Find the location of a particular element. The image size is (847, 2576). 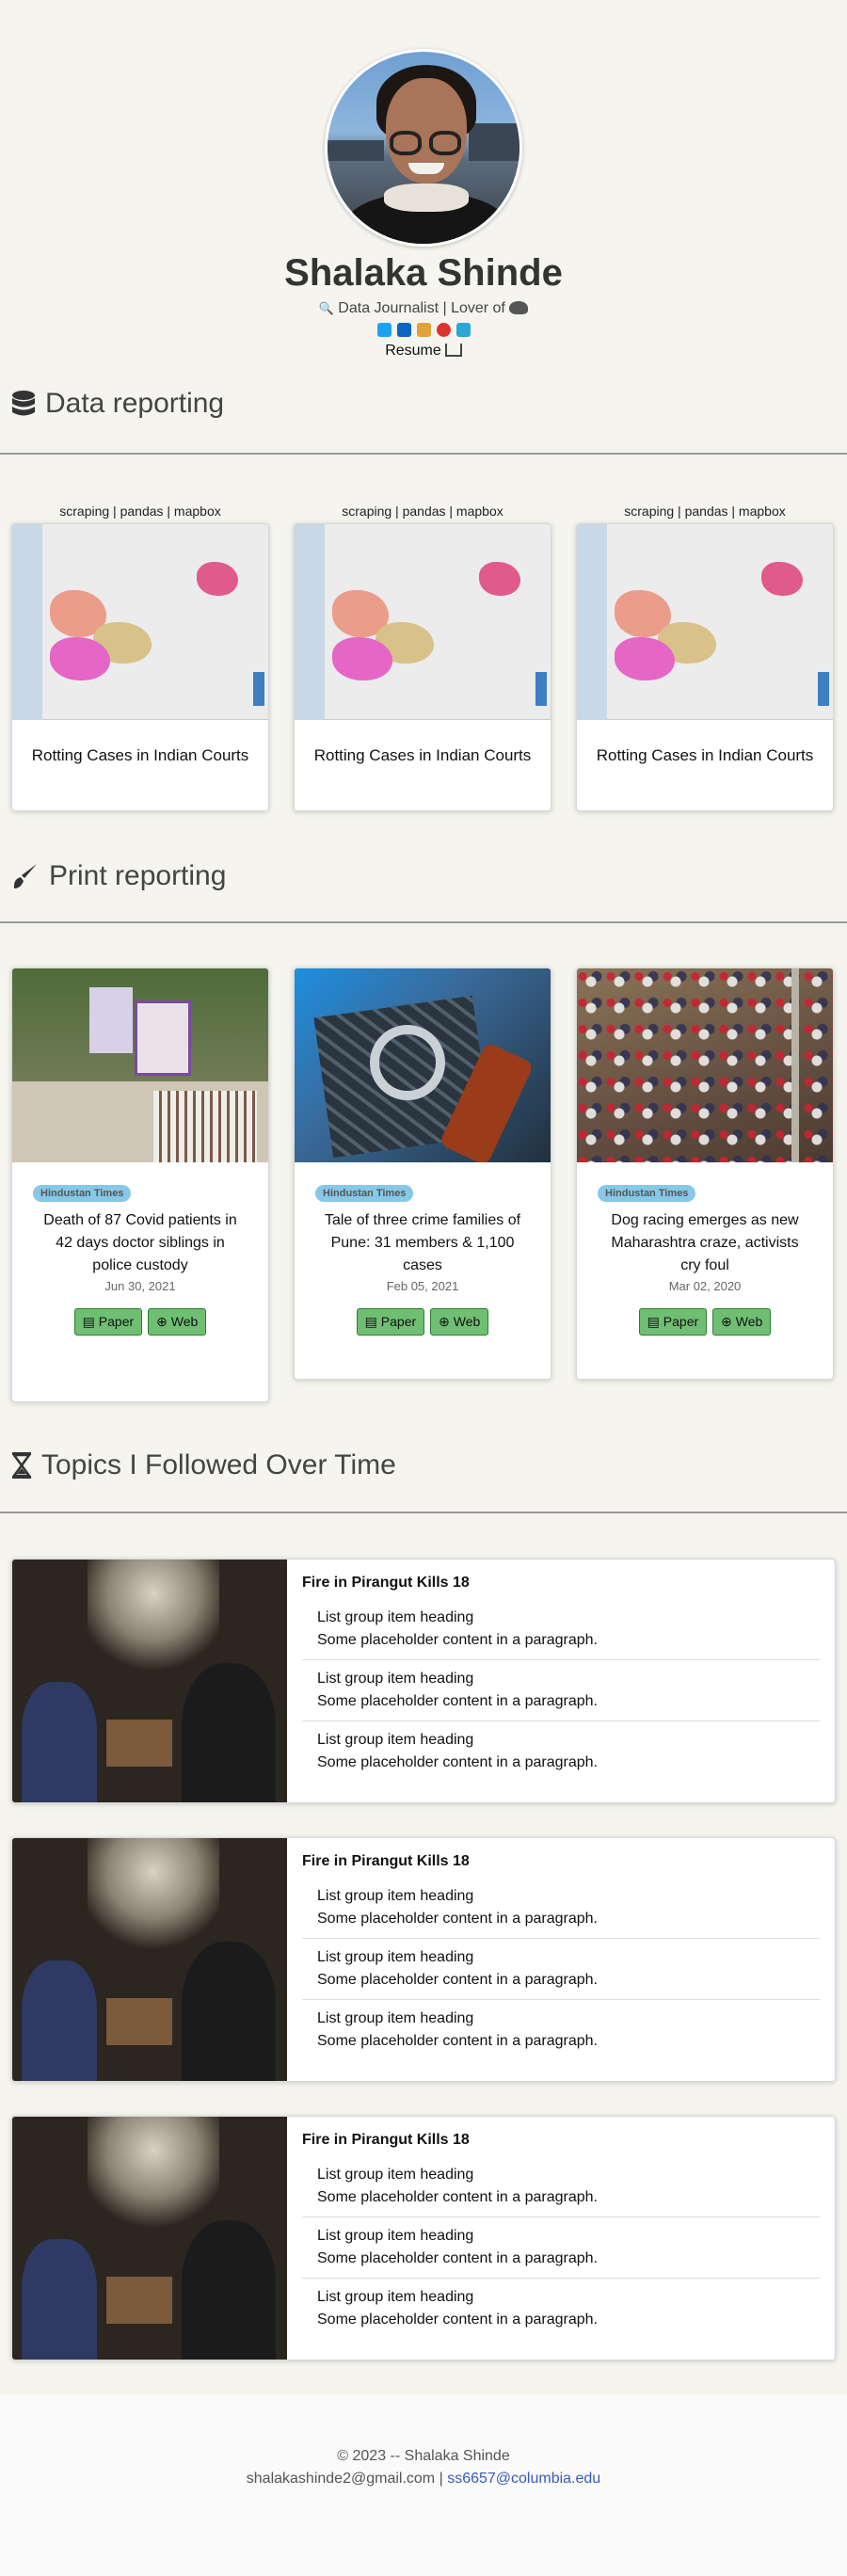

instagram-icon is located at coordinates (423, 330).